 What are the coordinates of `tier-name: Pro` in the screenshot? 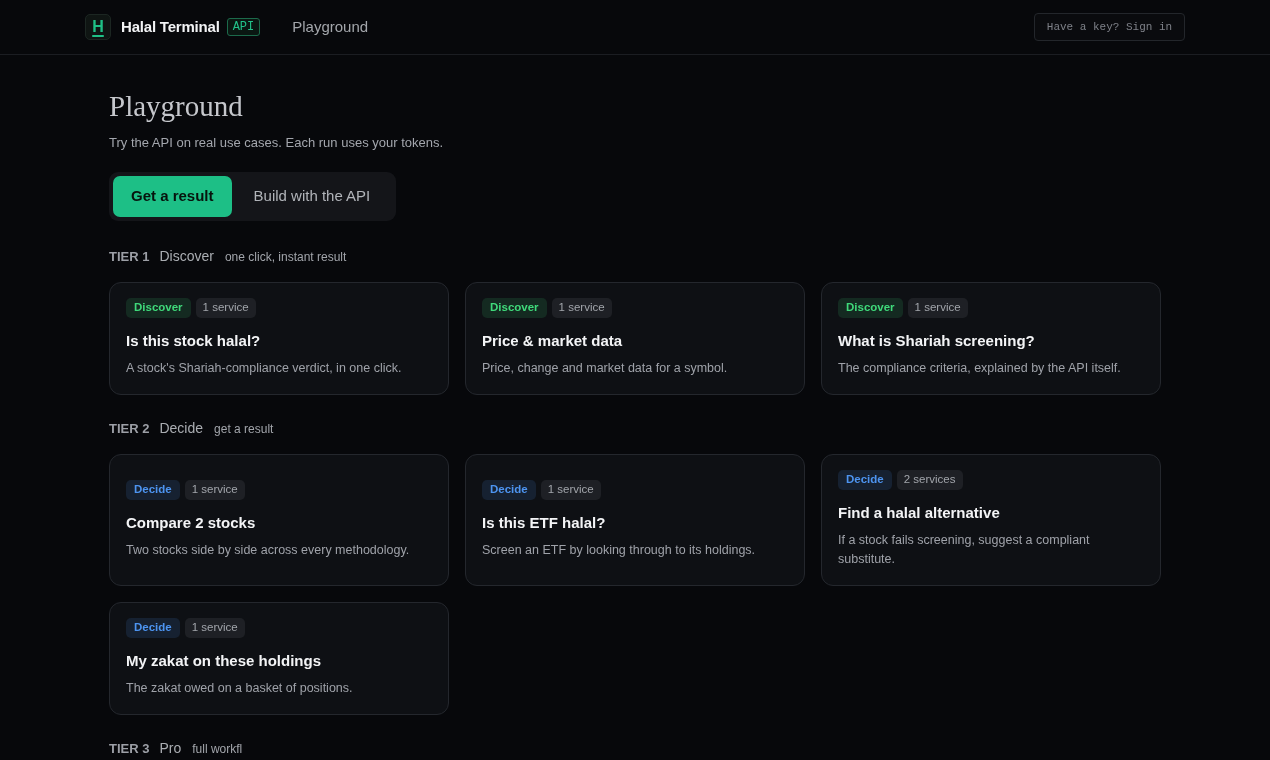 It's located at (170, 748).